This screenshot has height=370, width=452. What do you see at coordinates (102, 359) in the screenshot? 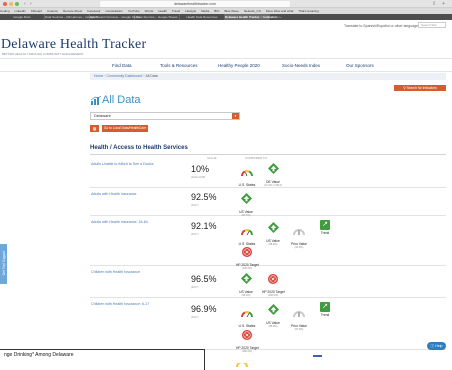
I see `overlay-caption-box: nge Drinking* Among Delaware` at bounding box center [102, 359].